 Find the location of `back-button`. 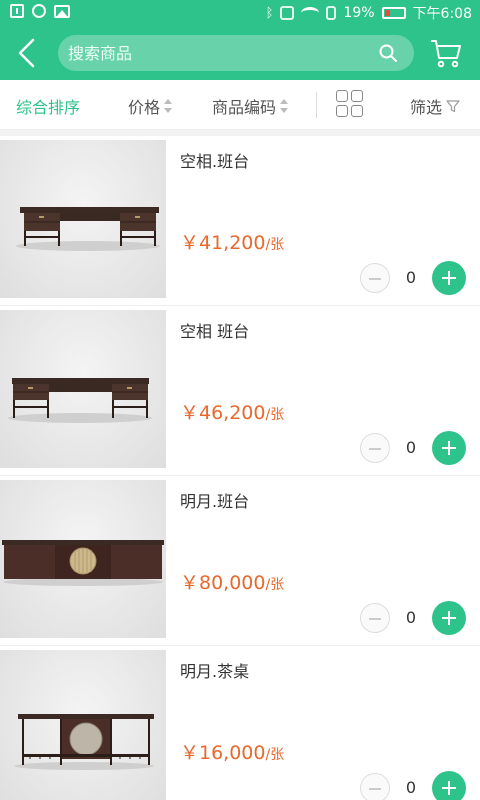

back-button is located at coordinates (29, 53).